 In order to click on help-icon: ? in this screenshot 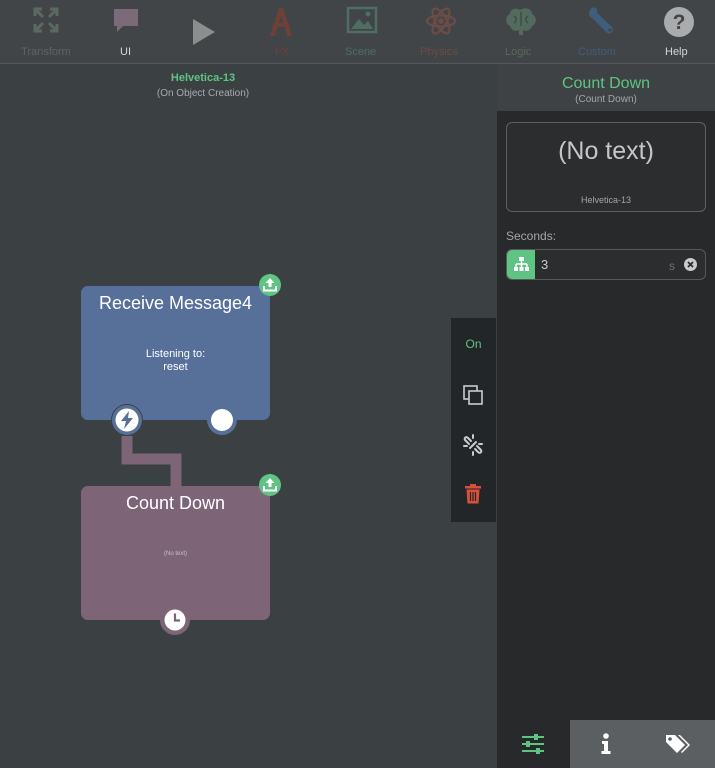, I will do `click(679, 22)`.